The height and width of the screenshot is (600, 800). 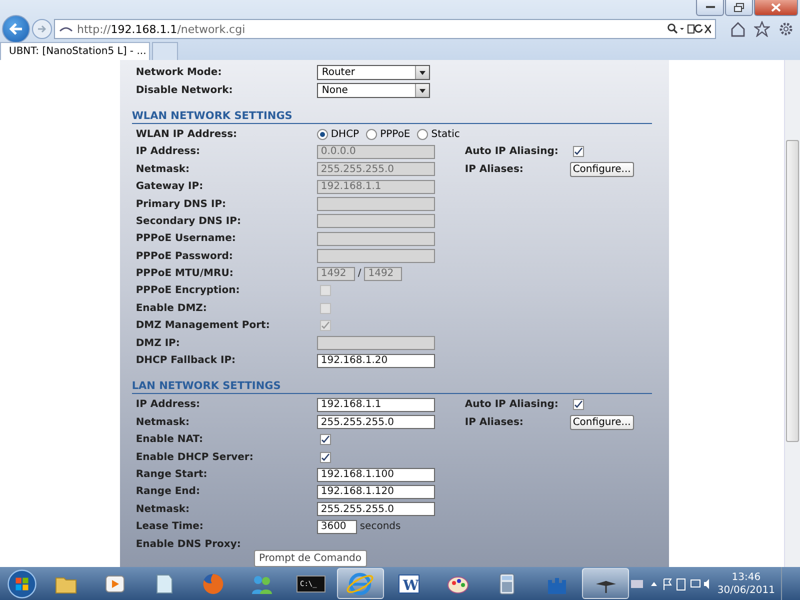 I want to click on field-label: PPPoE Username:, so click(x=186, y=238).